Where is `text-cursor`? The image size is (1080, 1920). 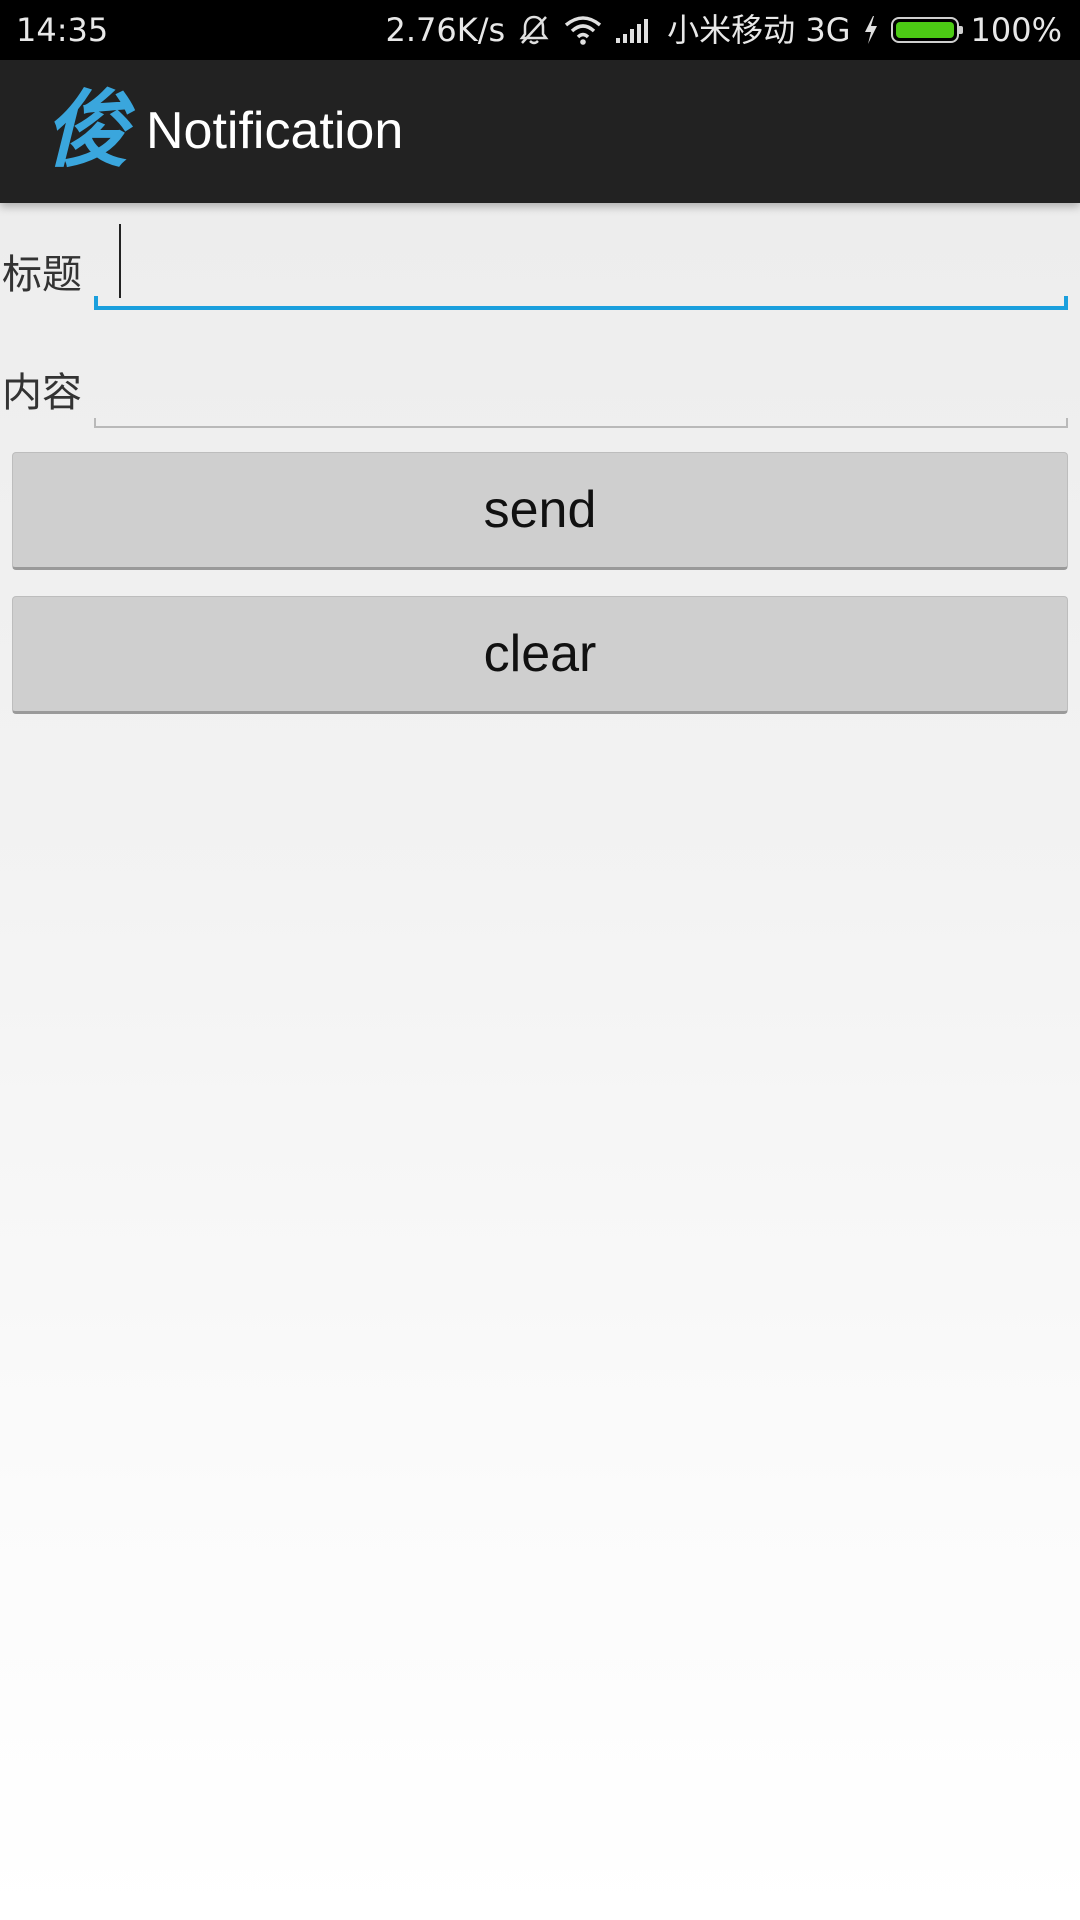 text-cursor is located at coordinates (120, 261).